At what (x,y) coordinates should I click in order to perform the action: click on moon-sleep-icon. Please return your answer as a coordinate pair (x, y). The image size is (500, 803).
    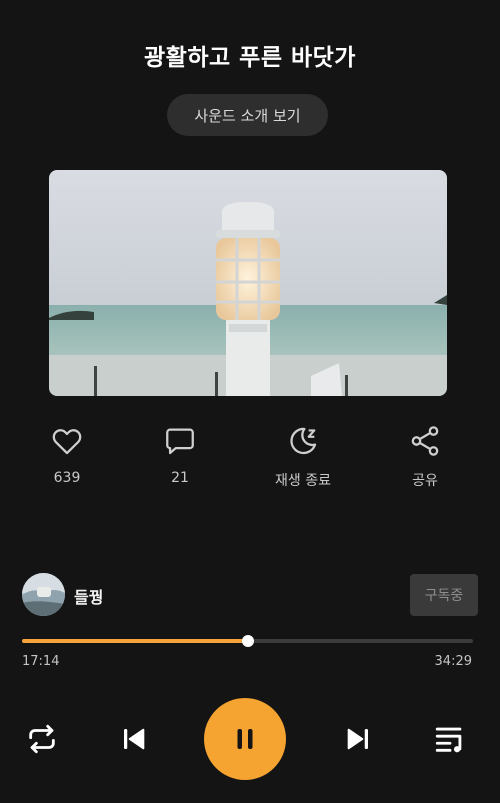
    Looking at the image, I should click on (303, 441).